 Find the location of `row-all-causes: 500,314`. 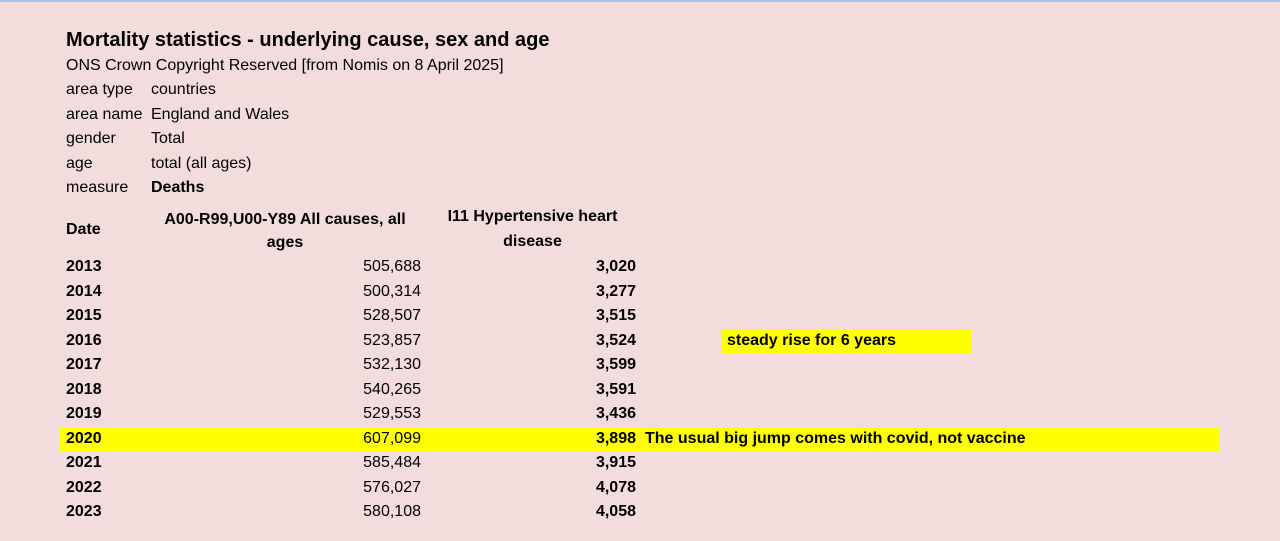

row-all-causes: 500,314 is located at coordinates (392, 291).